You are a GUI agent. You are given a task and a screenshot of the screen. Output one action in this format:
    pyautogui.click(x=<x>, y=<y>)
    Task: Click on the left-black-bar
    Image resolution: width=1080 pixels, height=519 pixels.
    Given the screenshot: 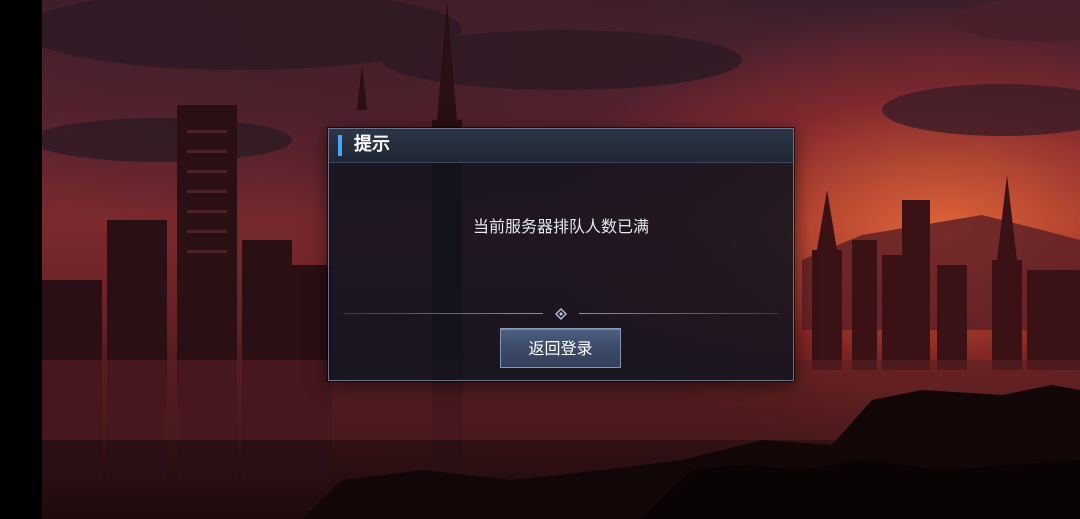 What is the action you would take?
    pyautogui.click(x=21, y=259)
    